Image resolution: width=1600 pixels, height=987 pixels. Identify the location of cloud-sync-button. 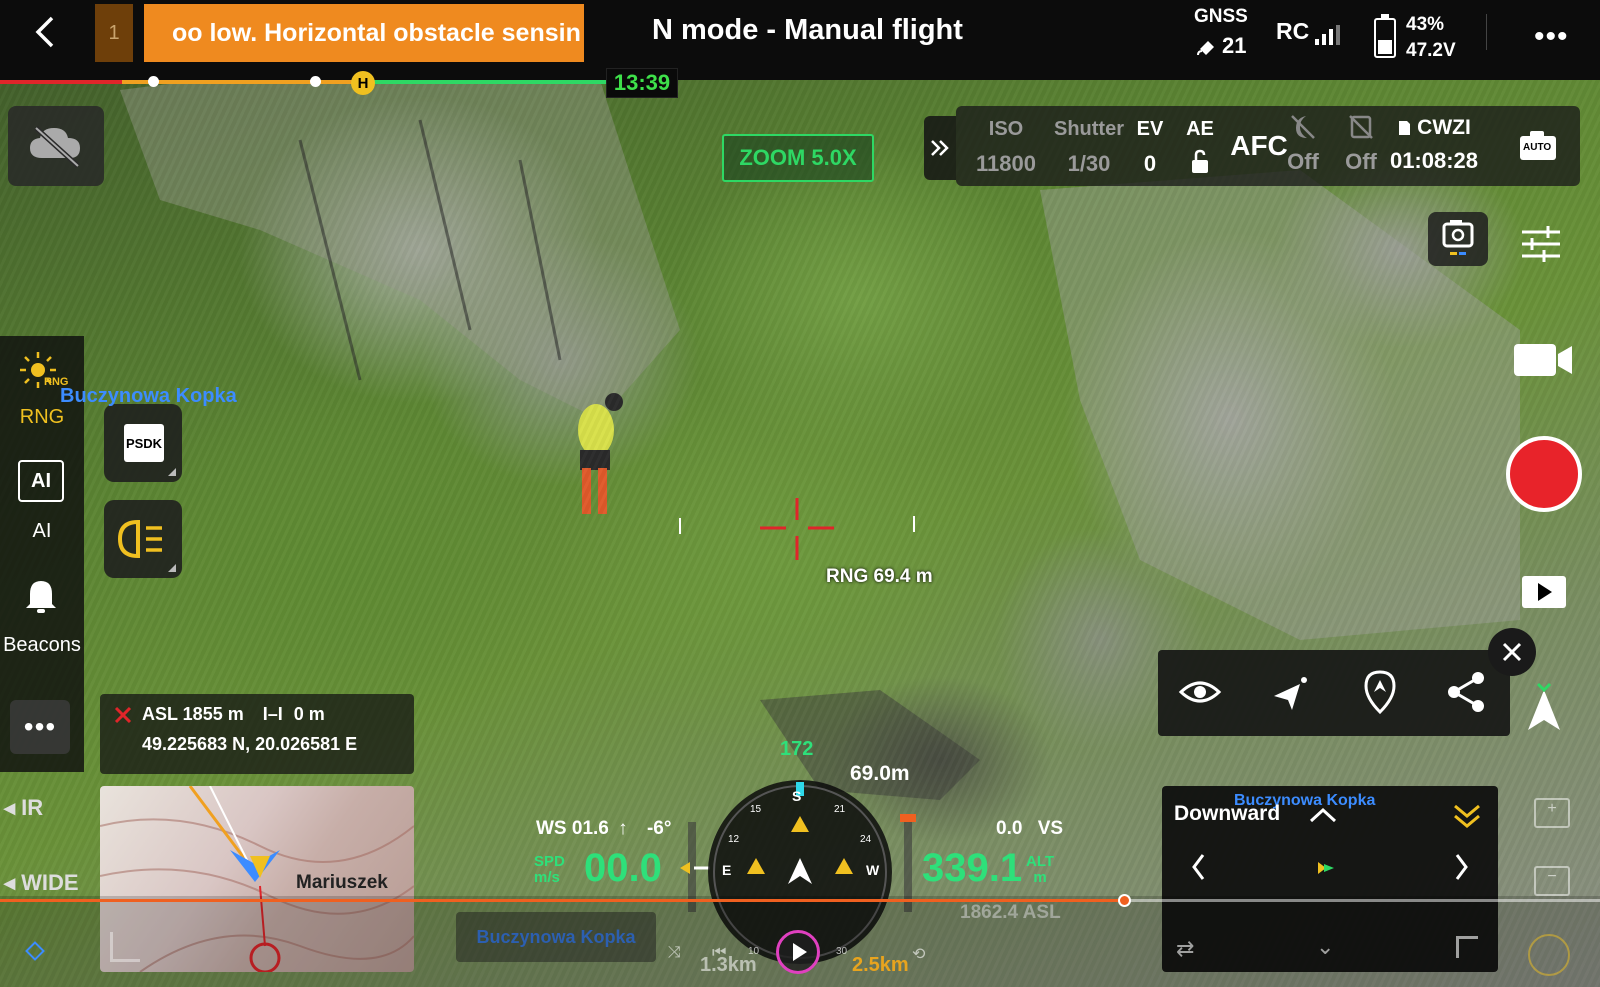
(56, 146).